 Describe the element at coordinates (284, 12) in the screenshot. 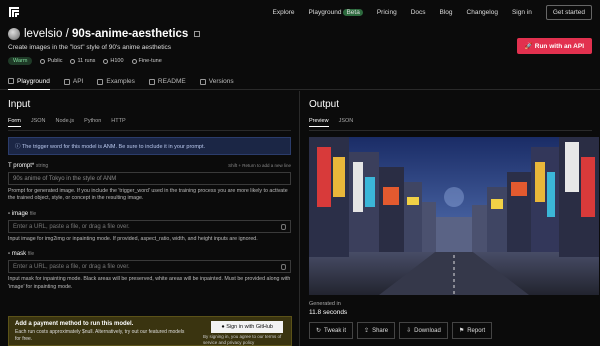

I see `nav-explore: Explore` at that location.